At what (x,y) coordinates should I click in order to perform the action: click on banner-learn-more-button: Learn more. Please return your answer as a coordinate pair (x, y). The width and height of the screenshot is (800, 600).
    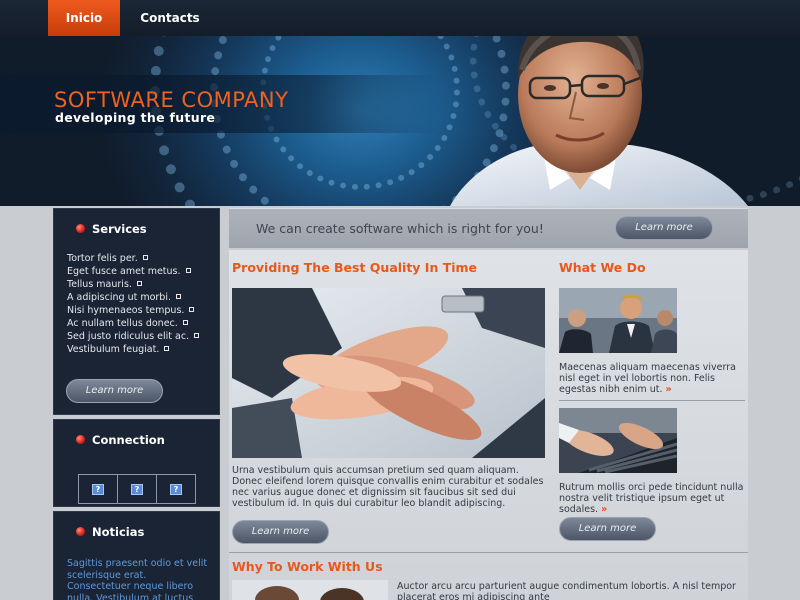
    Looking at the image, I should click on (664, 228).